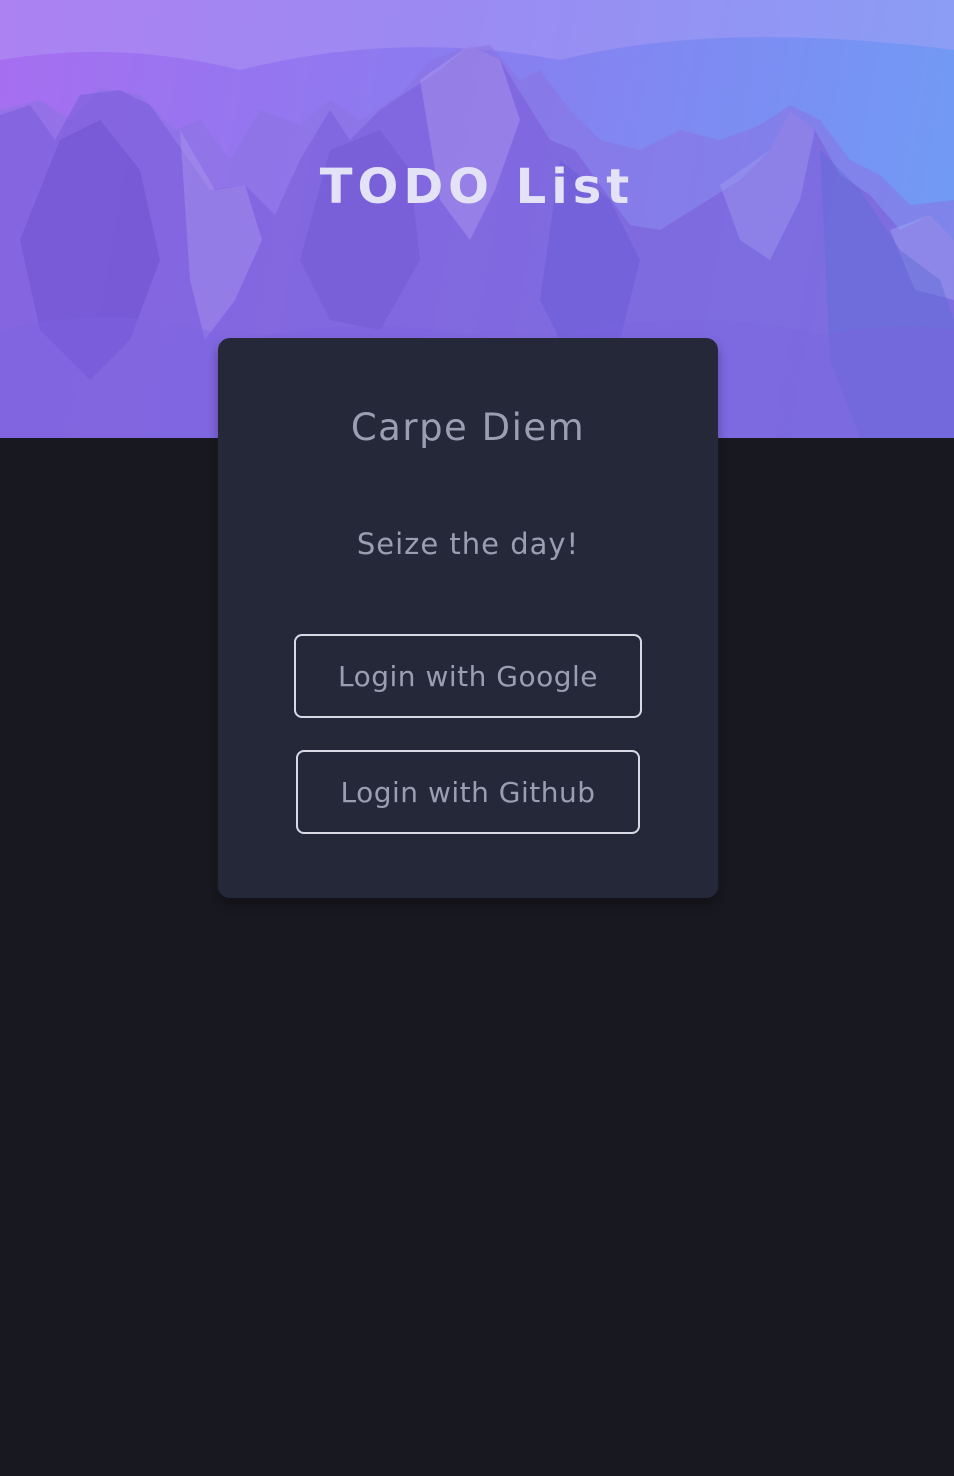 This screenshot has width=954, height=1476. What do you see at coordinates (468, 544) in the screenshot?
I see `card-subtitle: Seize the day!` at bounding box center [468, 544].